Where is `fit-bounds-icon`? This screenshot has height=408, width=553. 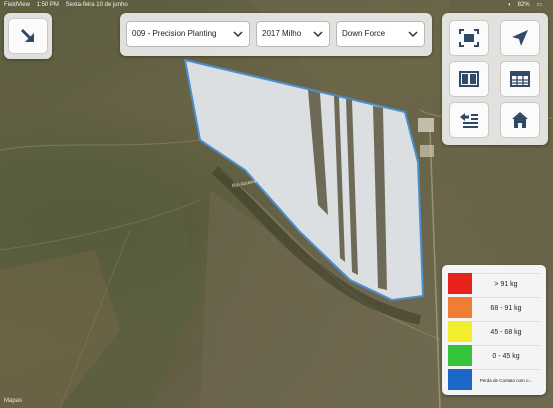
fit-bounds-icon is located at coordinates (469, 38).